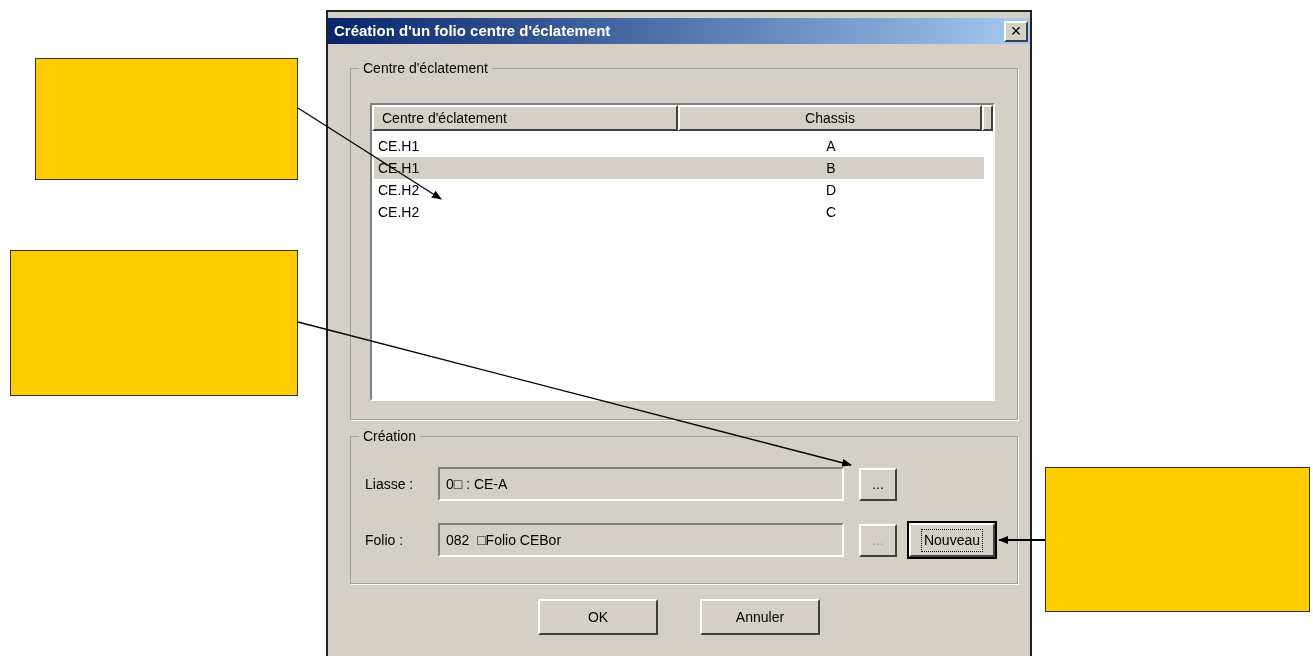 The height and width of the screenshot is (656, 1313). What do you see at coordinates (385, 540) in the screenshot?
I see `field-label: Folio :` at bounding box center [385, 540].